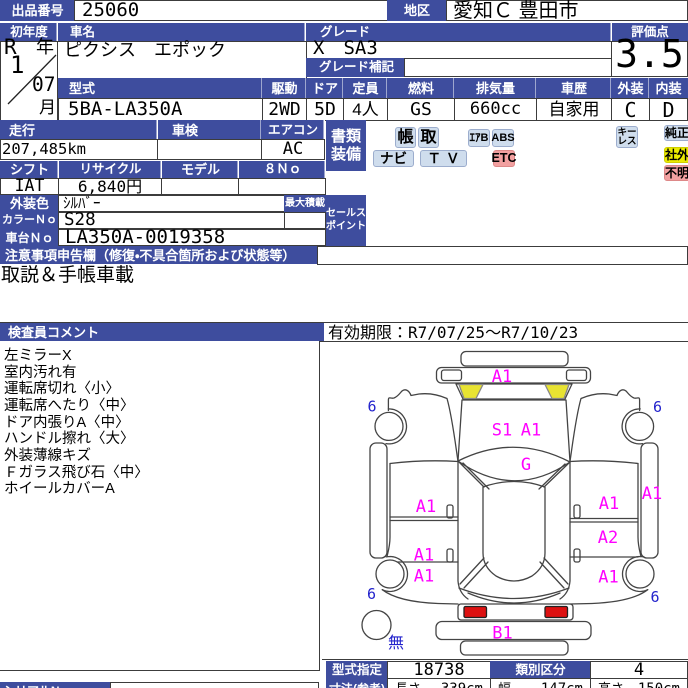 This screenshot has width=688, height=688. I want to click on car-name-label: 車名, so click(182, 32).